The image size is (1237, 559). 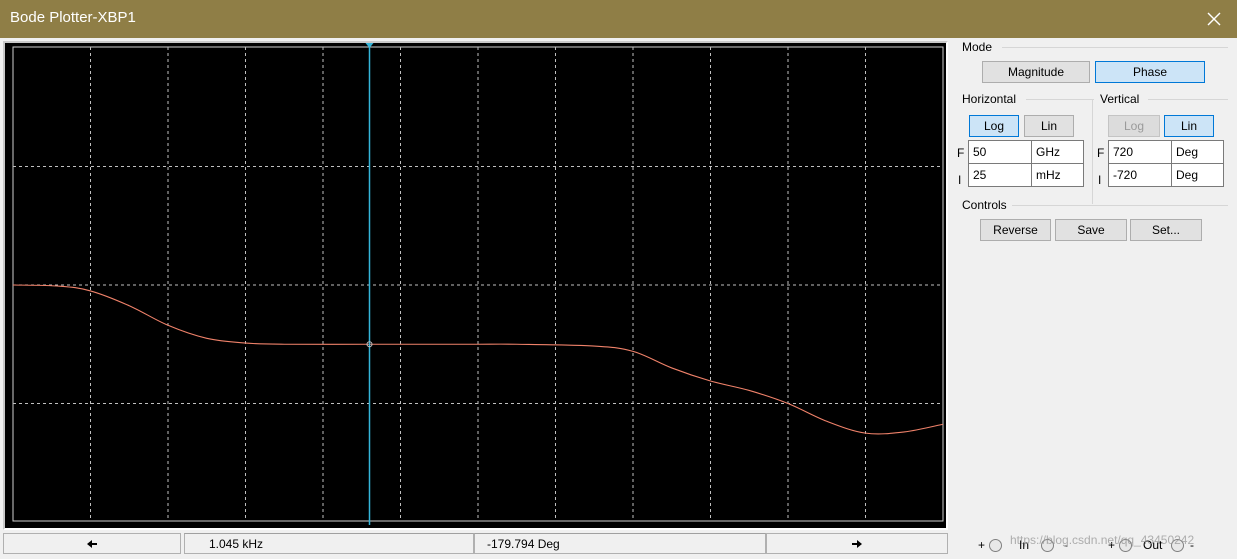 I want to click on reverse-button: Reverse, so click(x=1015, y=230).